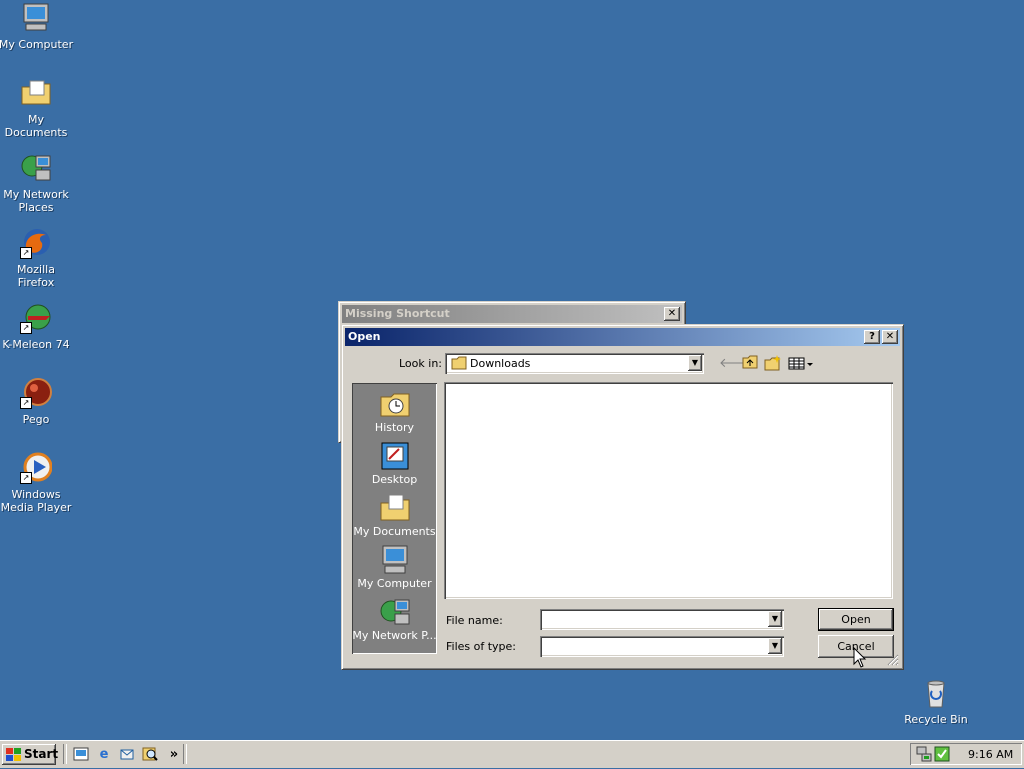 The height and width of the screenshot is (769, 1024). What do you see at coordinates (856, 619) in the screenshot?
I see `open-button: Open` at bounding box center [856, 619].